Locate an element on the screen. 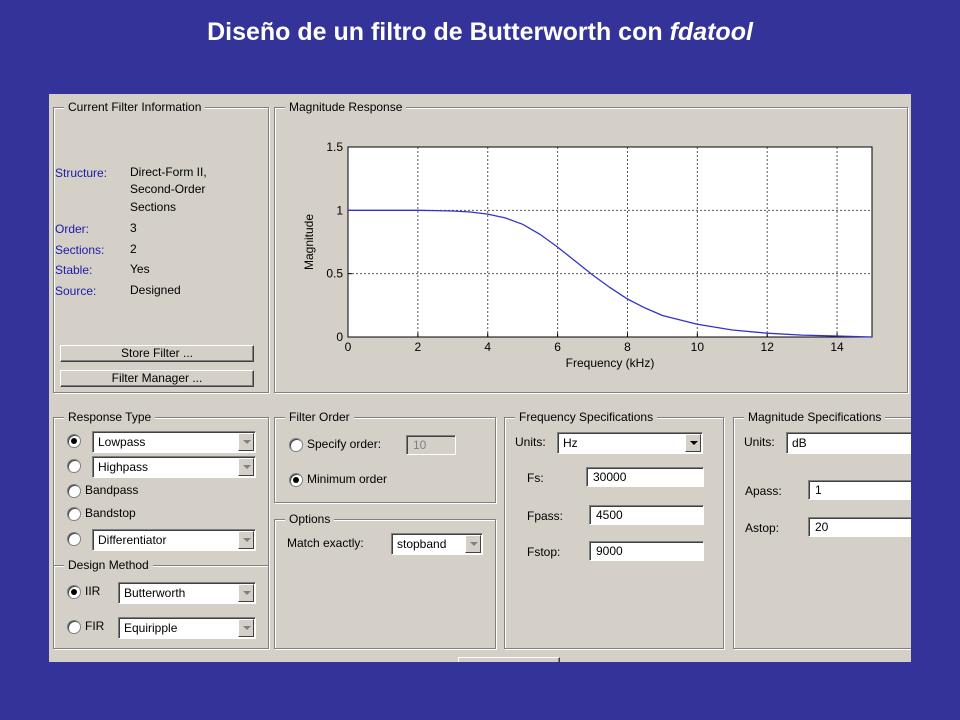 The width and height of the screenshot is (960, 720). fstop-label: Fstop: is located at coordinates (544, 552).